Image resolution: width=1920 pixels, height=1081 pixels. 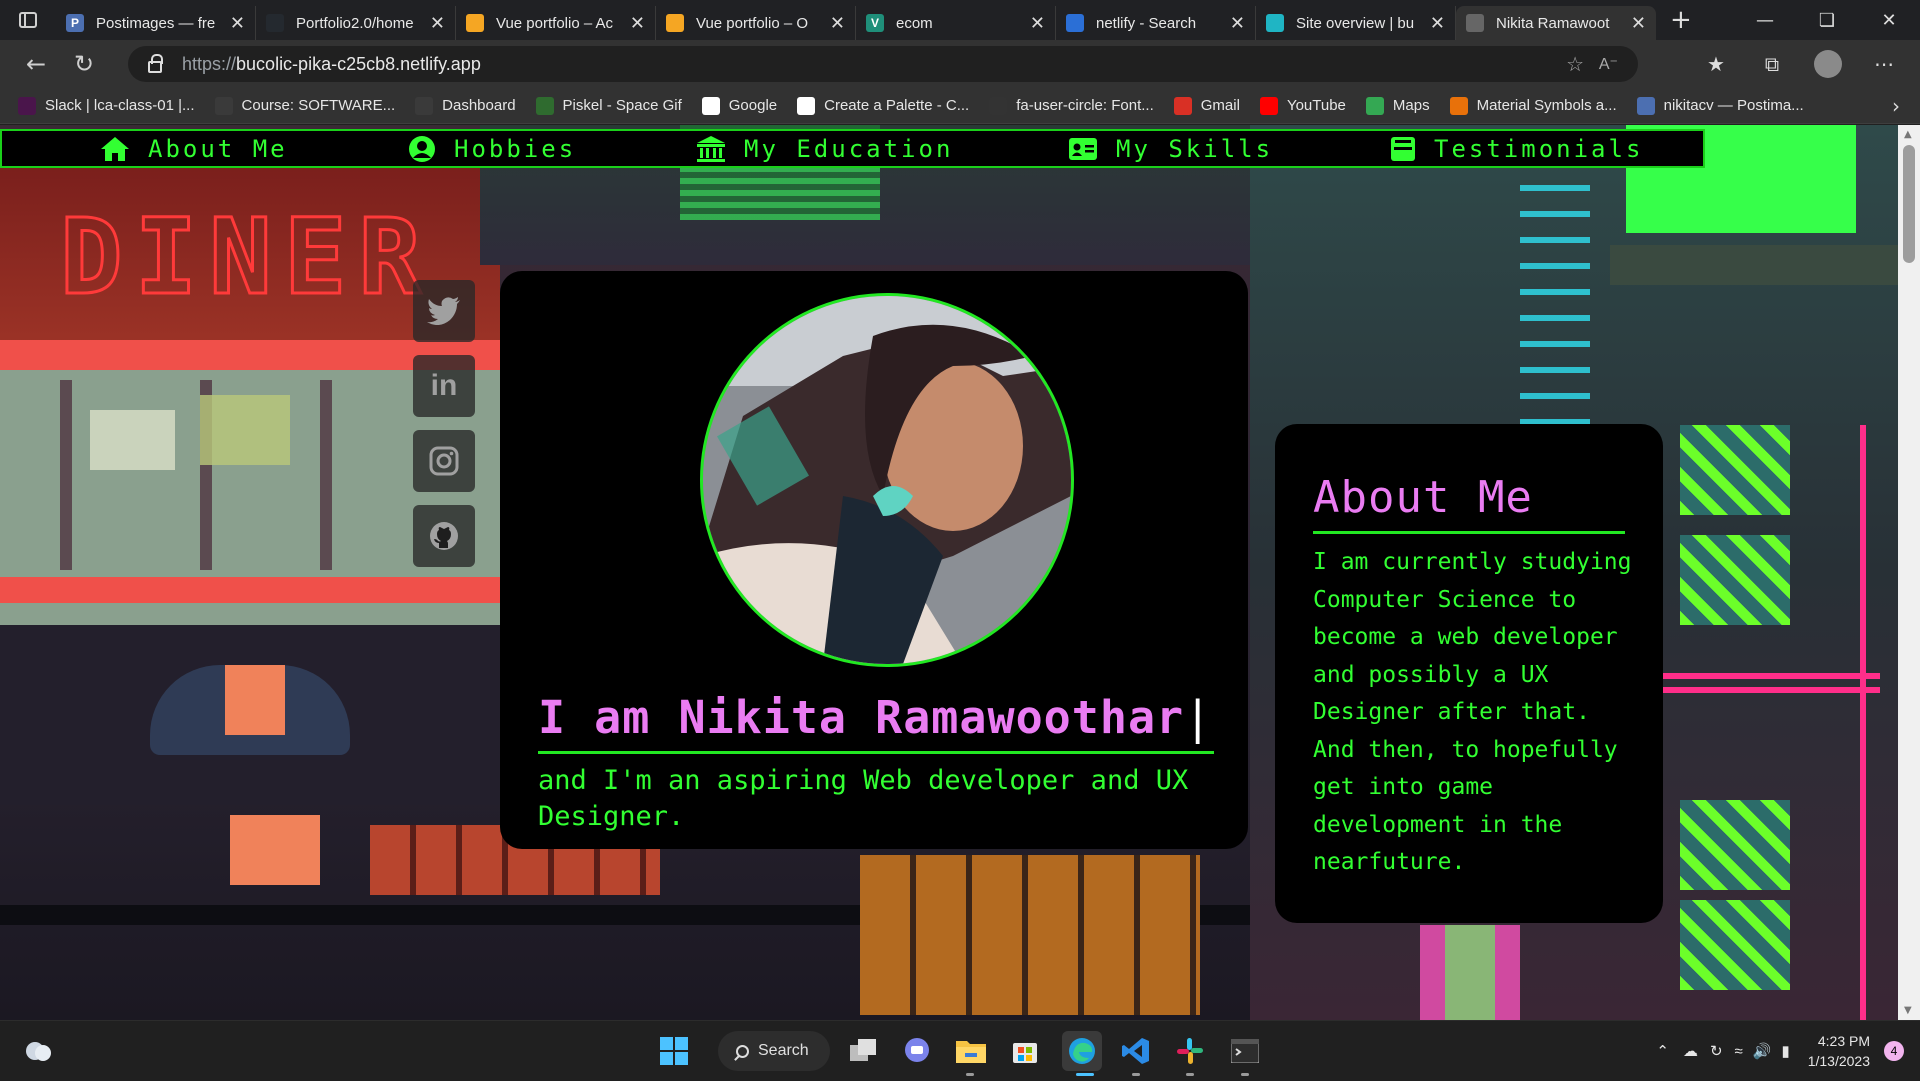 I want to click on minimize-button: —, so click(x=1765, y=20).